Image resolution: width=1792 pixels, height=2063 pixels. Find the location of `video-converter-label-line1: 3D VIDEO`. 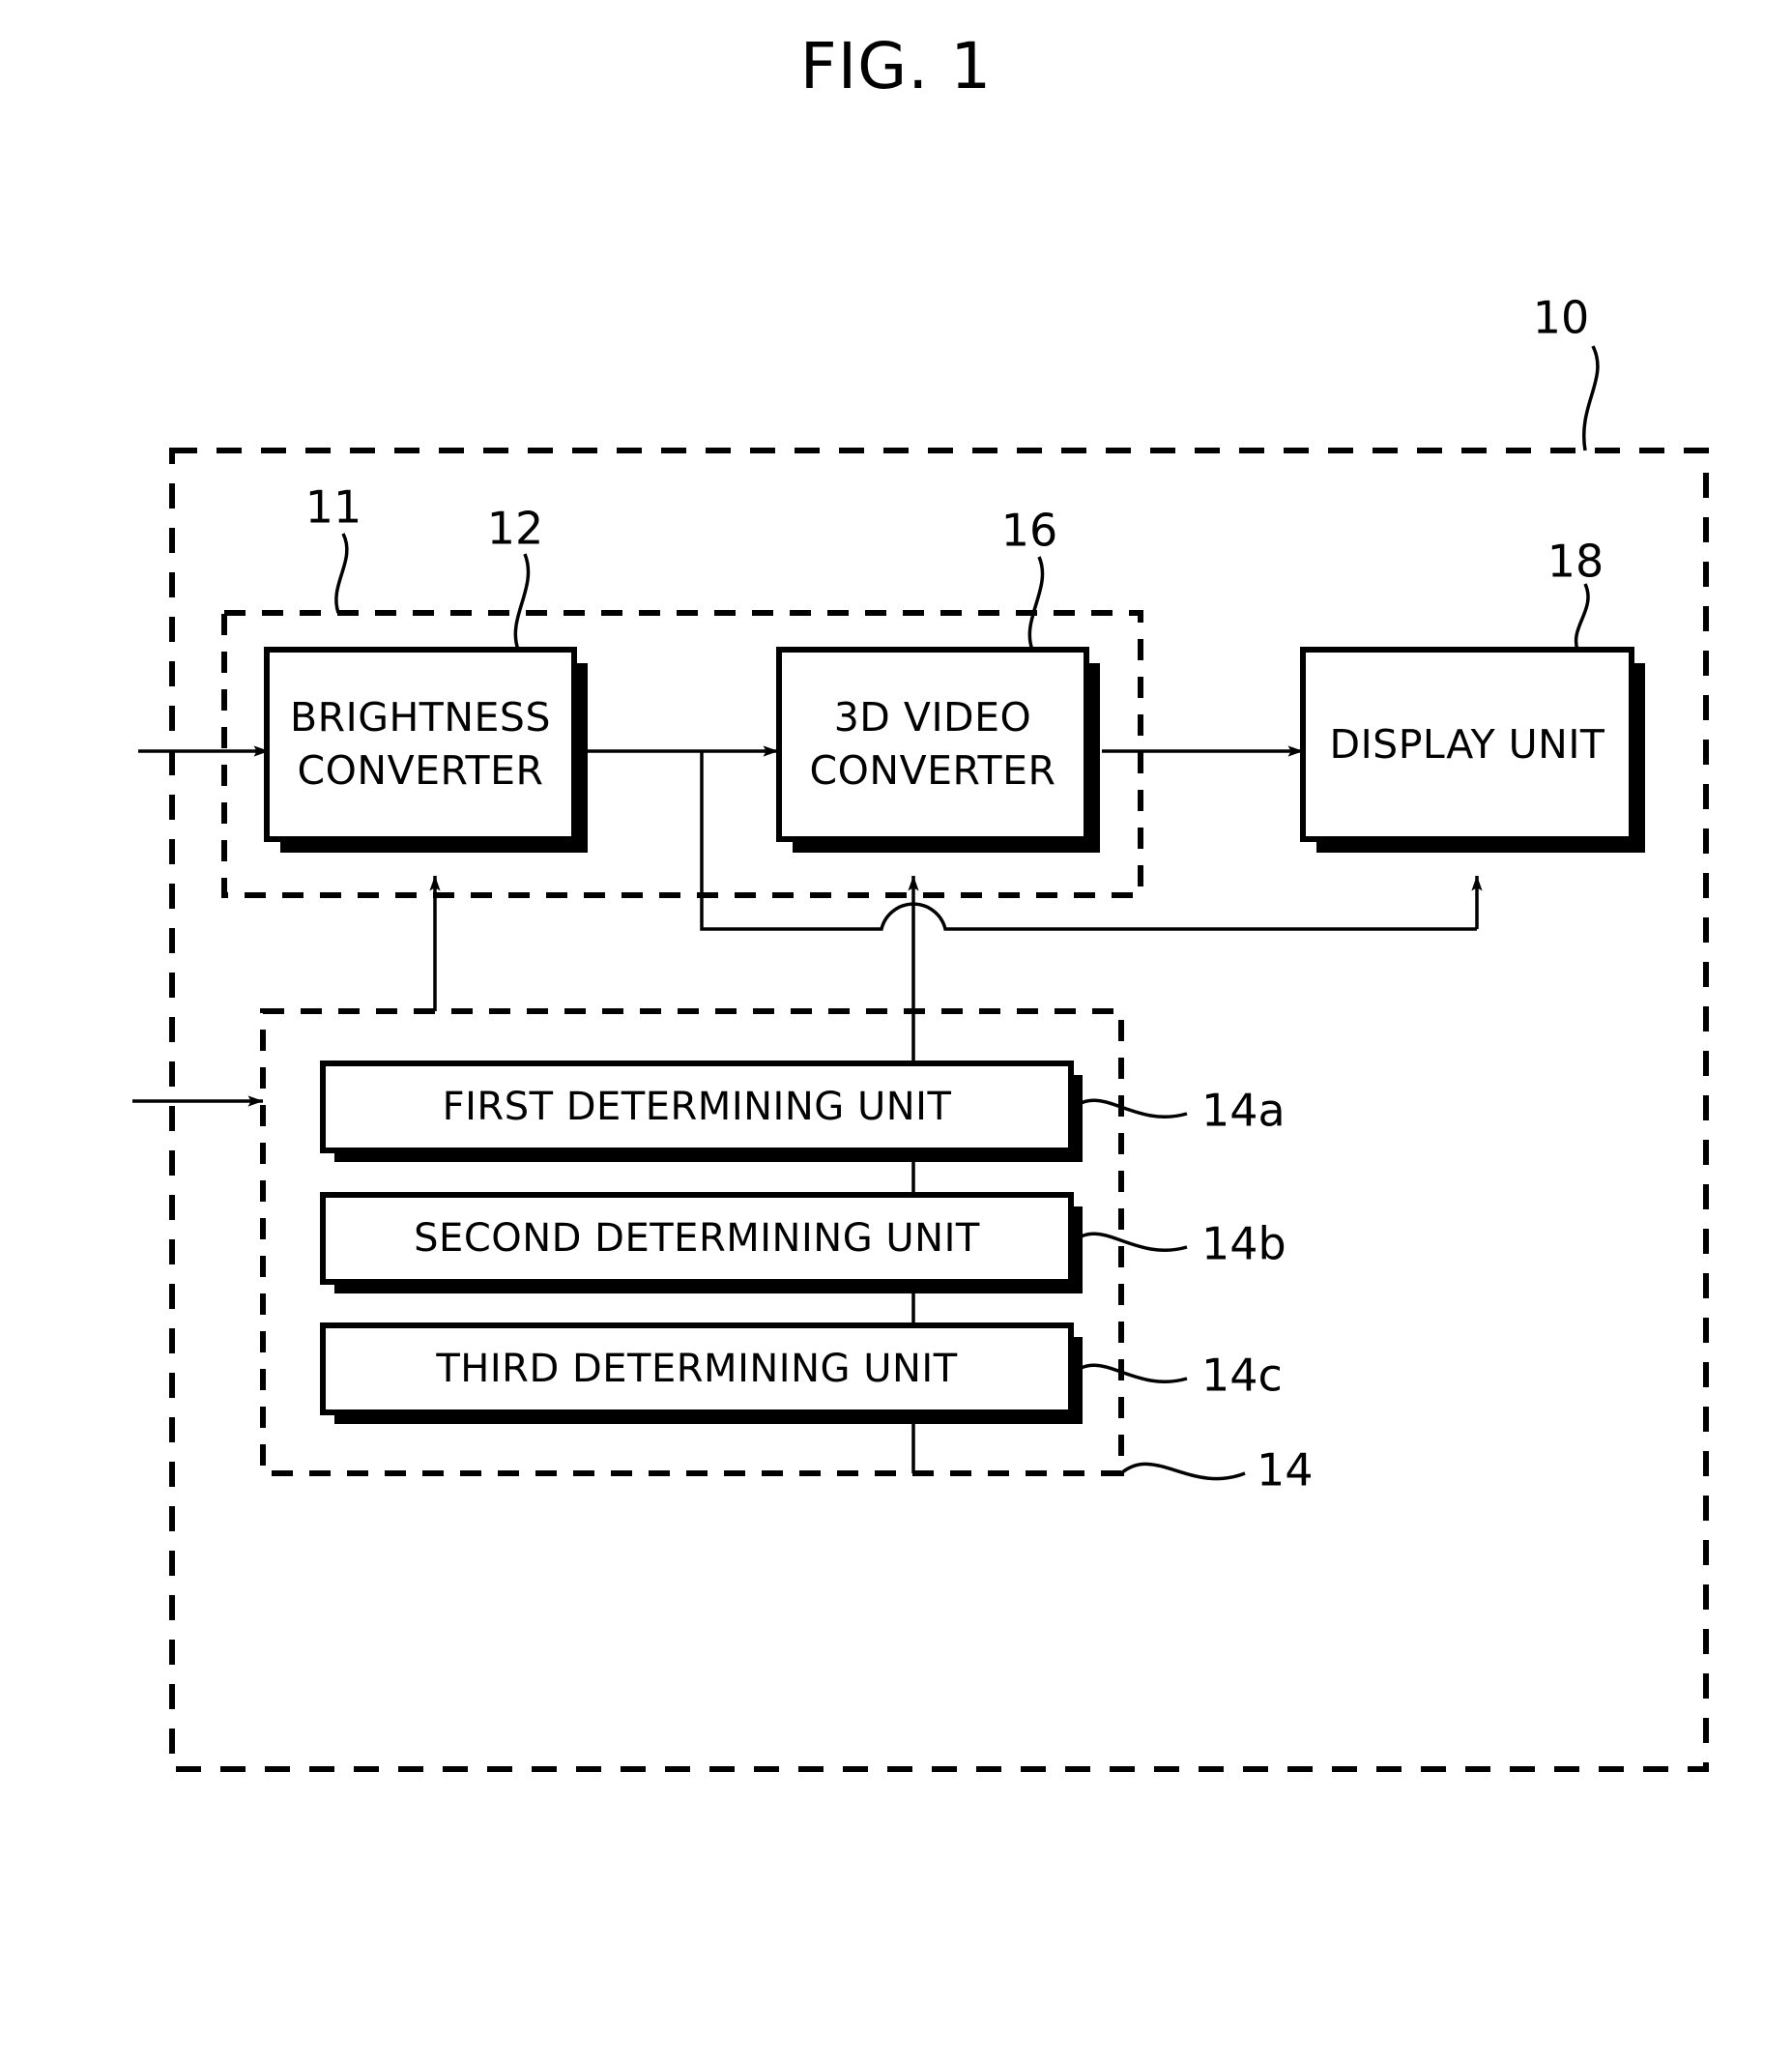

video-converter-label-line1: 3D VIDEO is located at coordinates (933, 717).